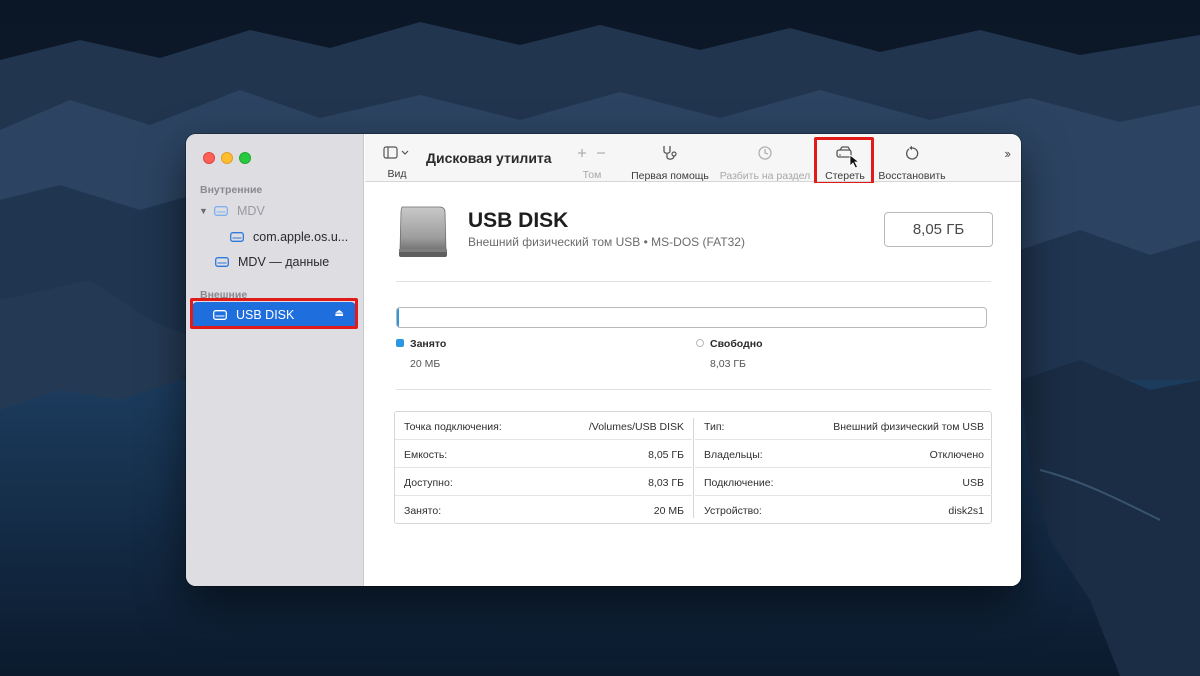 Image resolution: width=1200 pixels, height=676 pixels. Describe the element at coordinates (518, 220) in the screenshot. I see `disk-name: USB DISK` at that location.